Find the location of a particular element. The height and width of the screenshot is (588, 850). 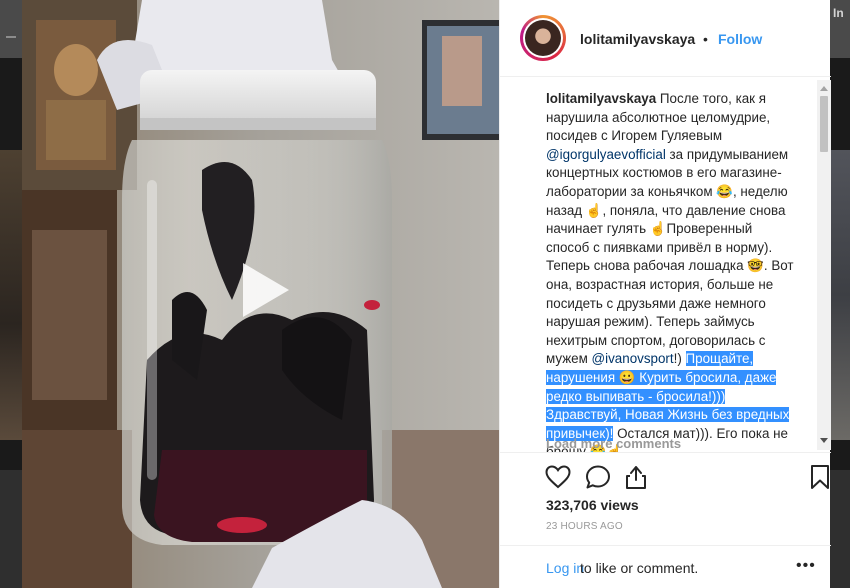

login-prompt-text: to like or comment. is located at coordinates (639, 568).